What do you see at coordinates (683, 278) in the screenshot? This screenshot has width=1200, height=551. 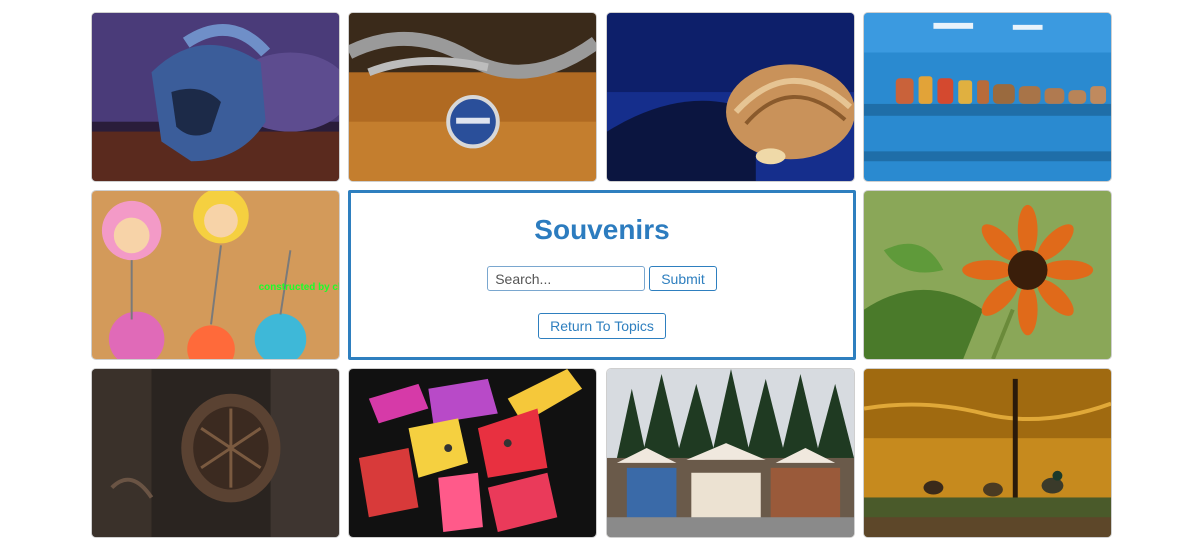 I see `submit-button: Submit` at bounding box center [683, 278].